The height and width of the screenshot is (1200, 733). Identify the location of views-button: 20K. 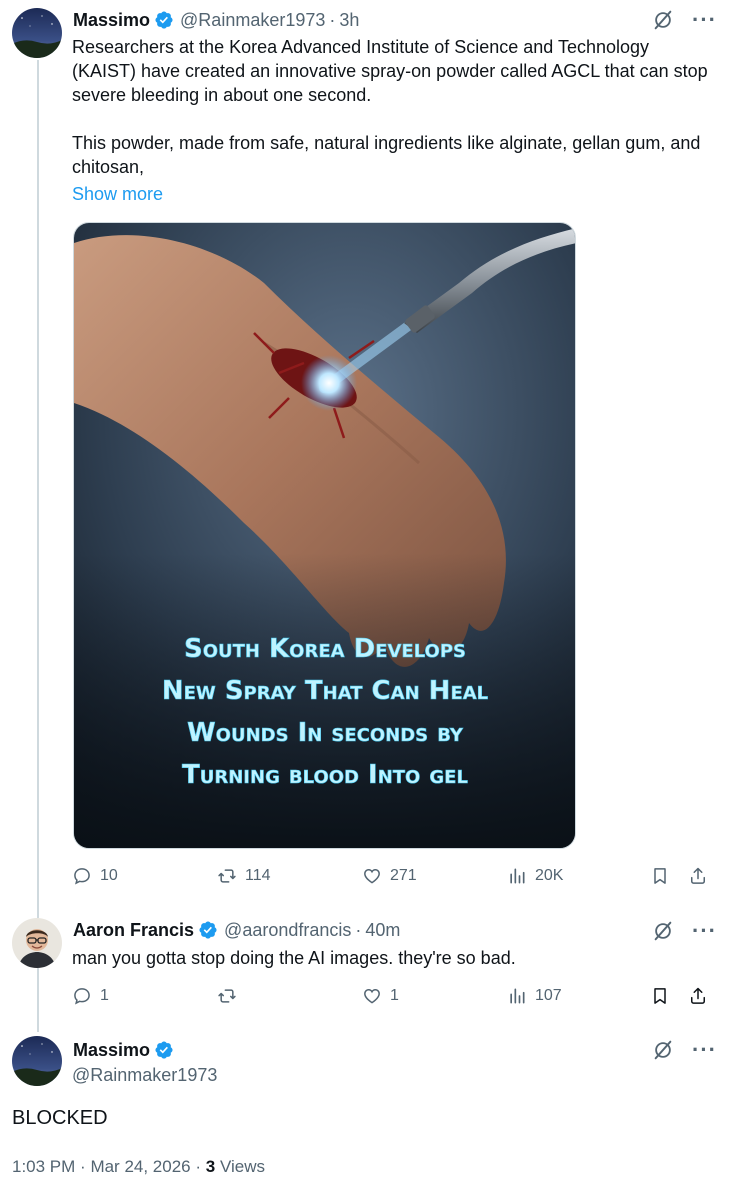
(535, 876).